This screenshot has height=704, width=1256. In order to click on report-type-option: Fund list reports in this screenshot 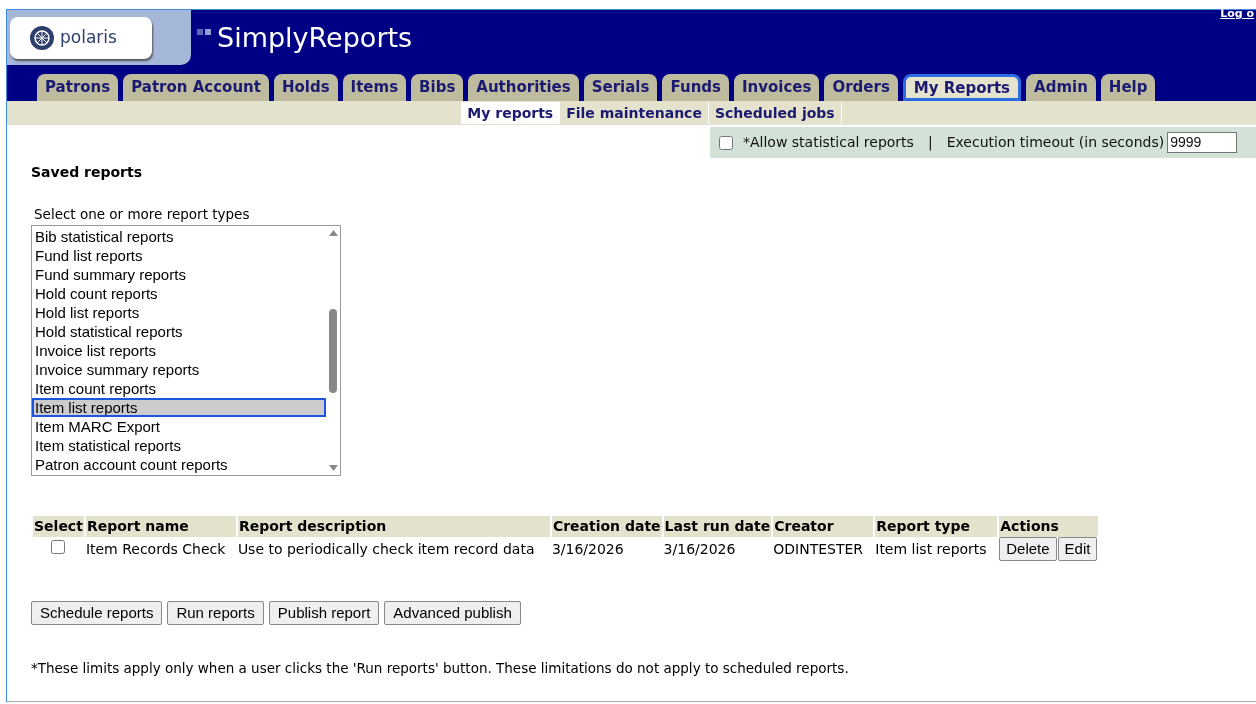, I will do `click(179, 256)`.